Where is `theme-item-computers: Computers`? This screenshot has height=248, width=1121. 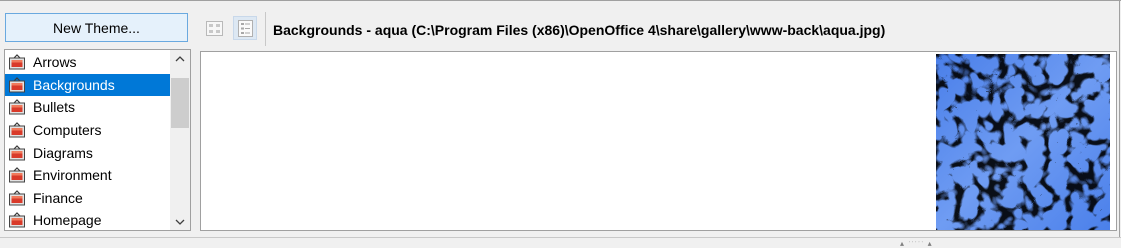
theme-item-computers: Computers is located at coordinates (87, 130).